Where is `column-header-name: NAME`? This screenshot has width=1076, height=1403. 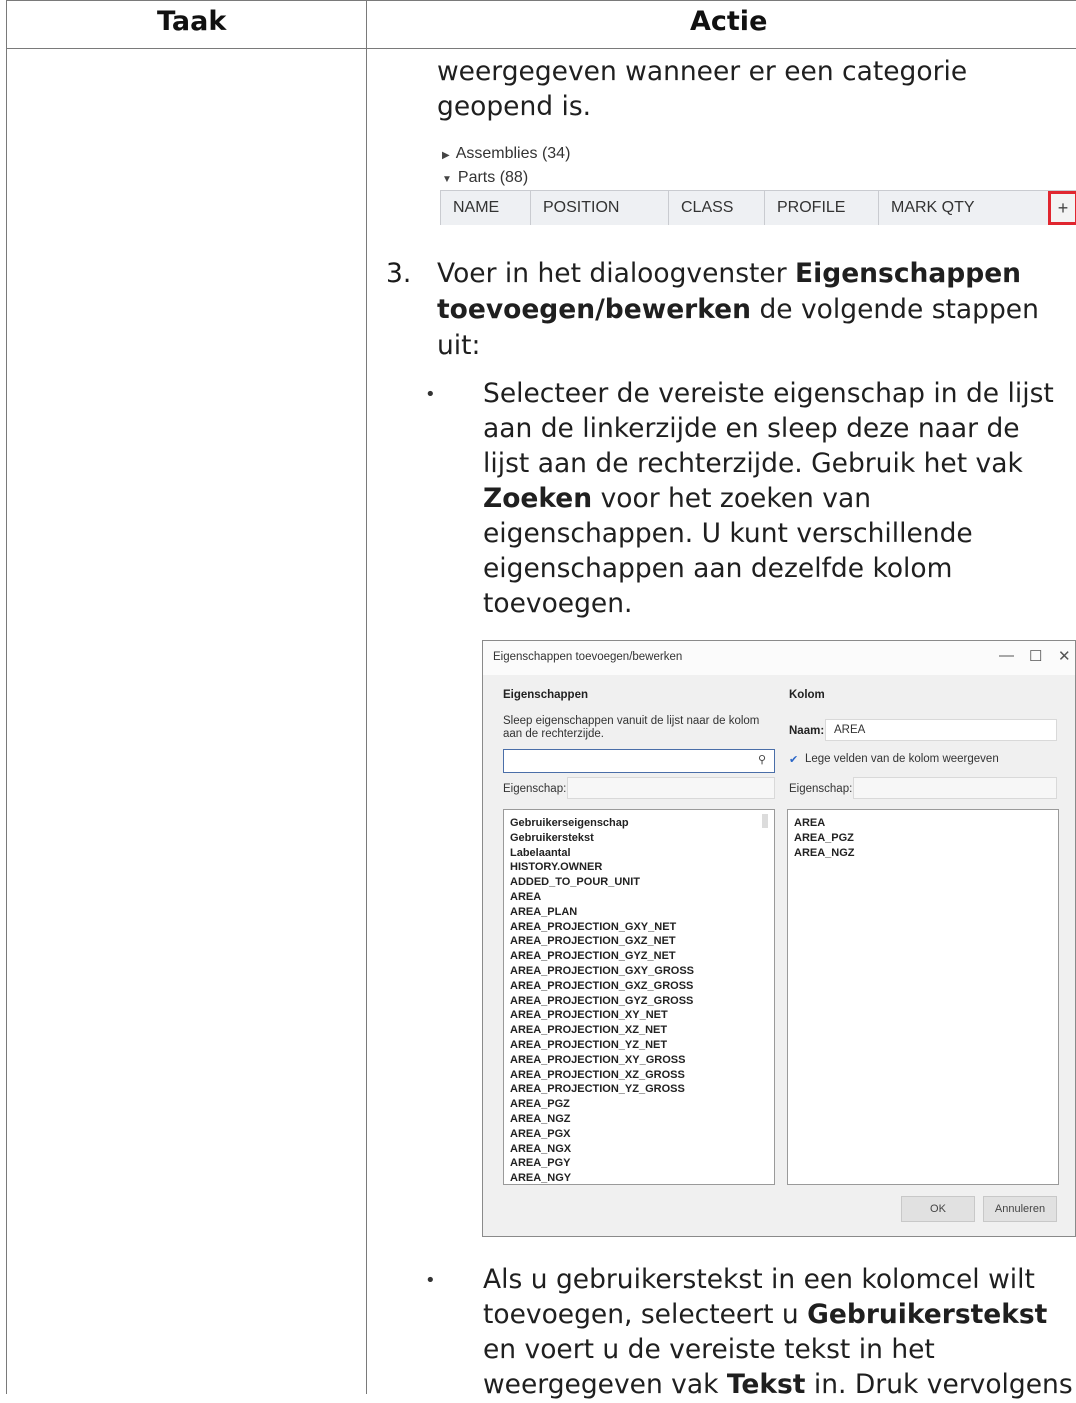
column-header-name: NAME is located at coordinates (485, 208).